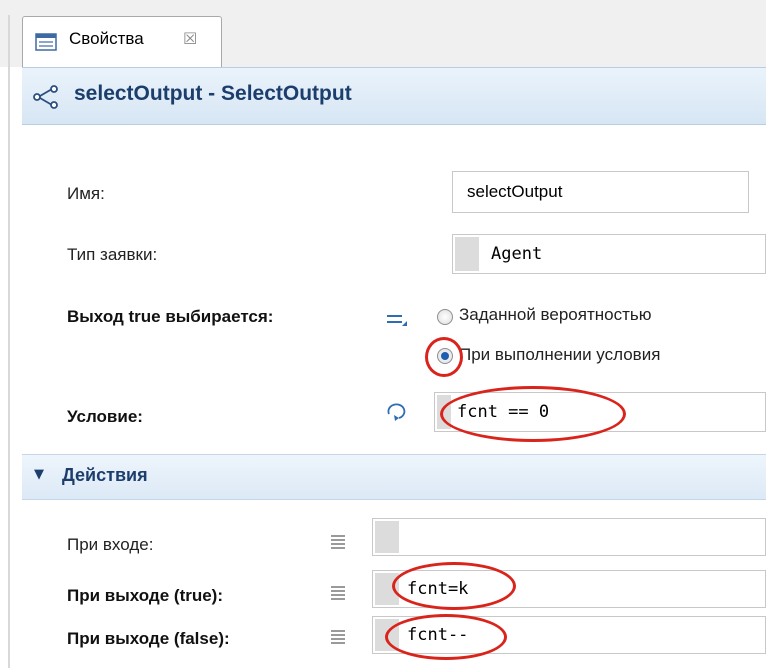  I want to click on condition-swatch, so click(444, 412).